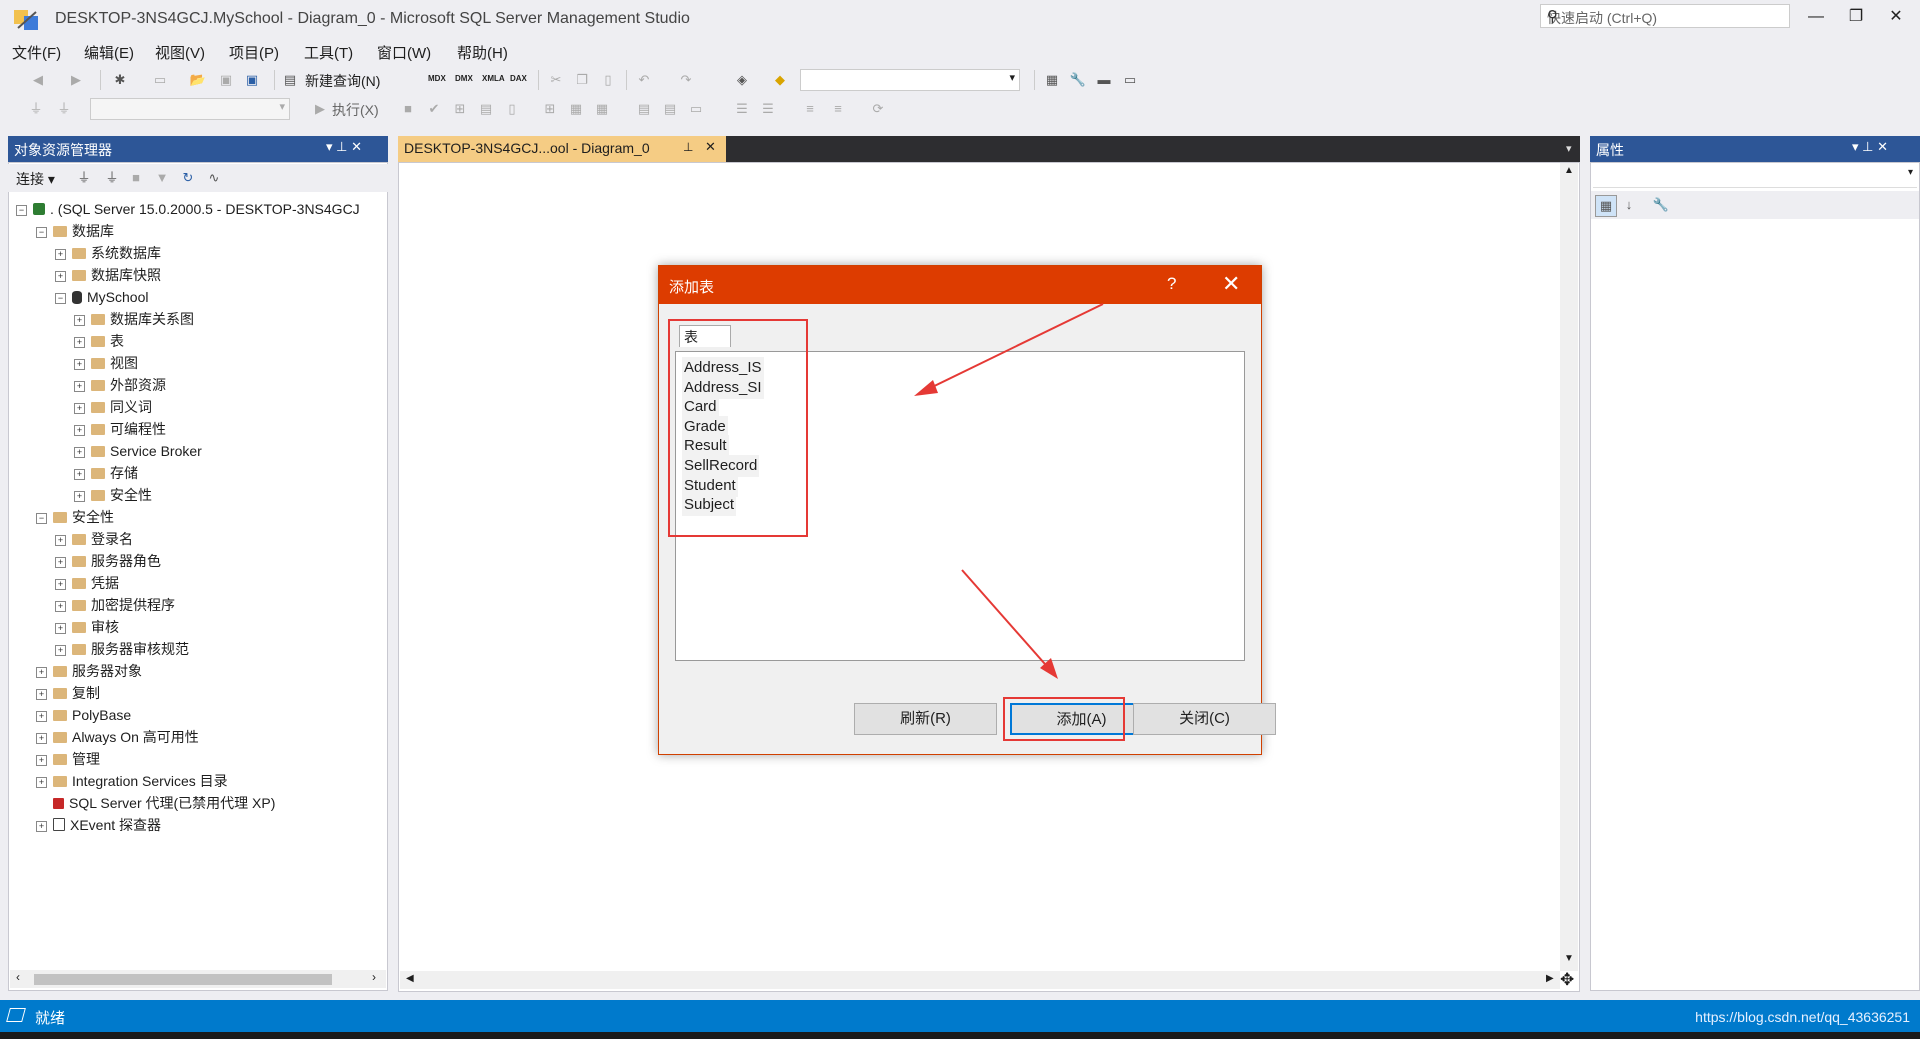  Describe the element at coordinates (155, 803) in the screenshot. I see `tree-node: SQL Server 代理(已禁用代理 XP)` at that location.